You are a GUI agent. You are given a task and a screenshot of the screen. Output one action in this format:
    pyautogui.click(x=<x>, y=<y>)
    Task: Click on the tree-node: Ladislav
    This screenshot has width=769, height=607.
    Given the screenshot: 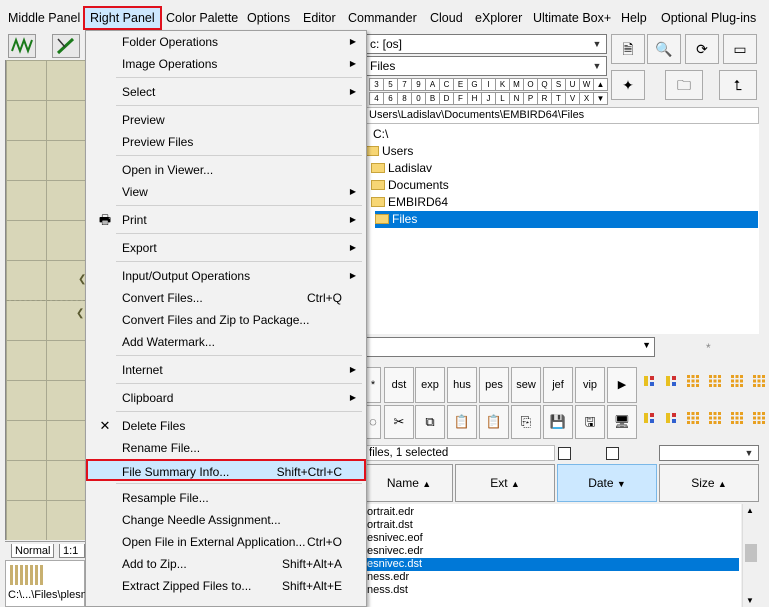 What is the action you would take?
    pyautogui.click(x=401, y=168)
    